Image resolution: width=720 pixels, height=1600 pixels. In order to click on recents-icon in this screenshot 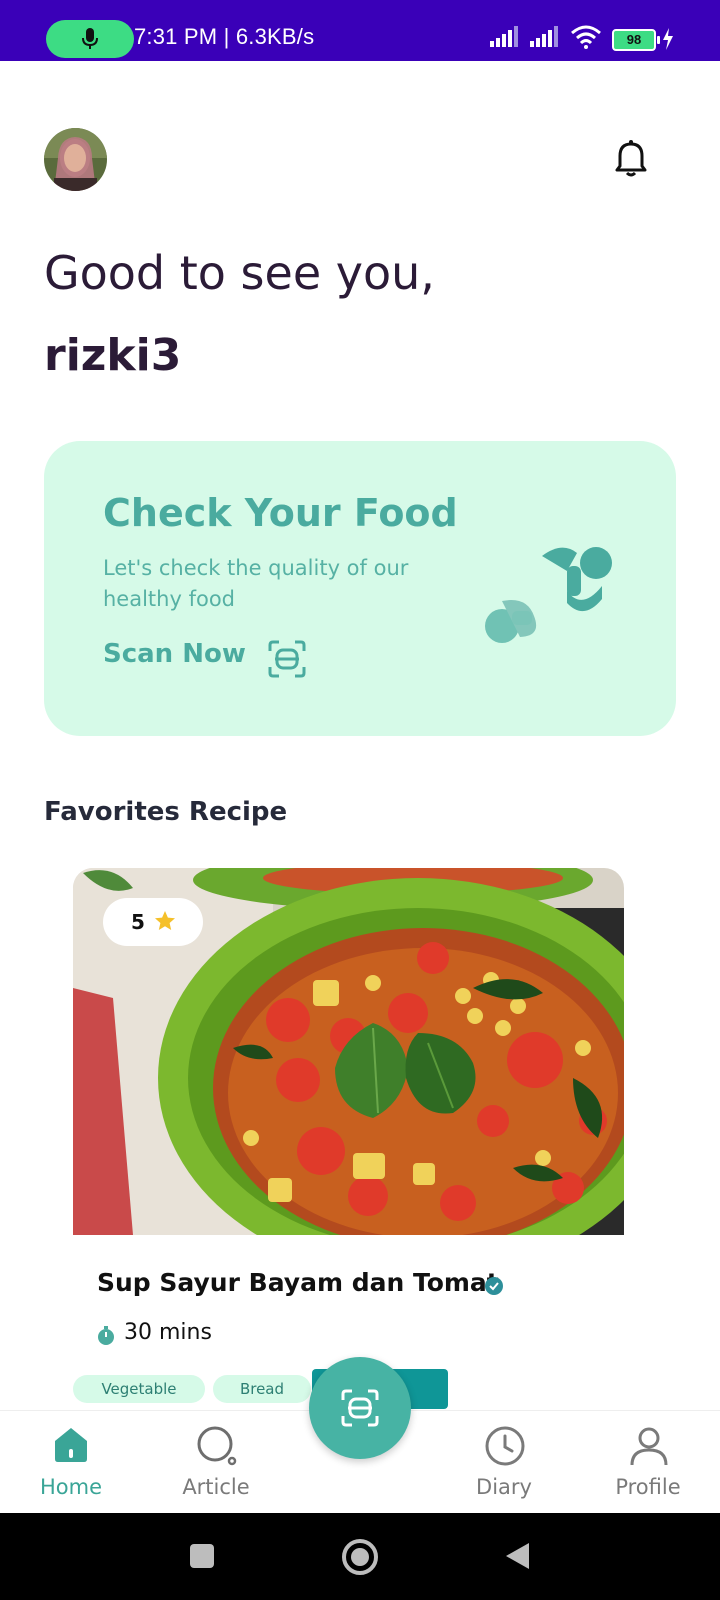, I will do `click(202, 1556)`.